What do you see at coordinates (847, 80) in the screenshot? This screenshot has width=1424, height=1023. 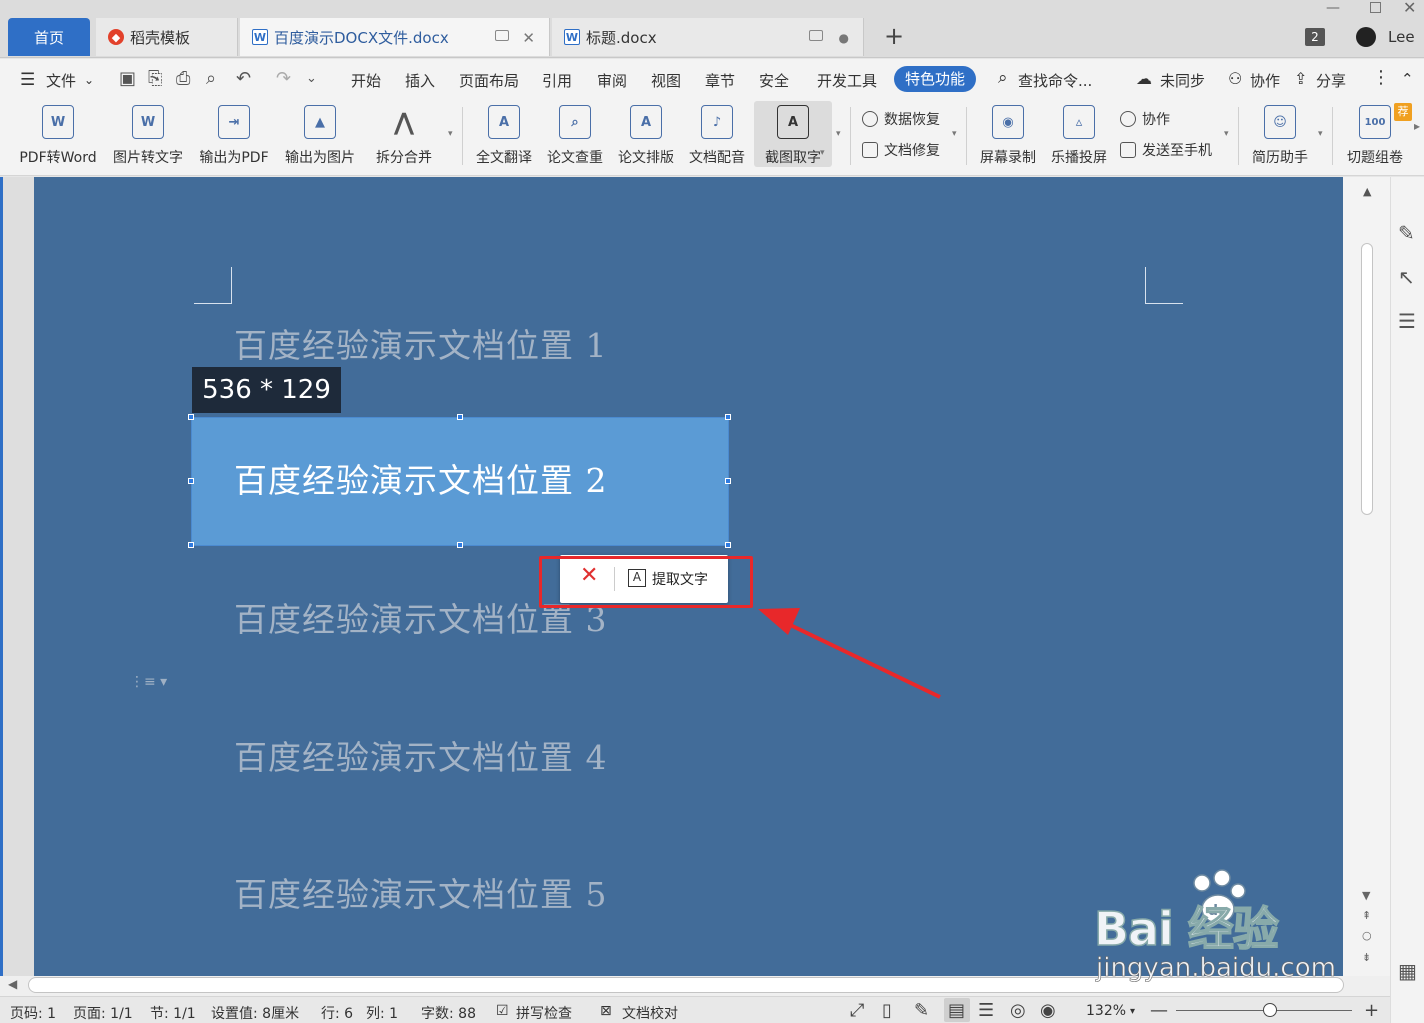 I see `menu-devtools: 开发工具` at bounding box center [847, 80].